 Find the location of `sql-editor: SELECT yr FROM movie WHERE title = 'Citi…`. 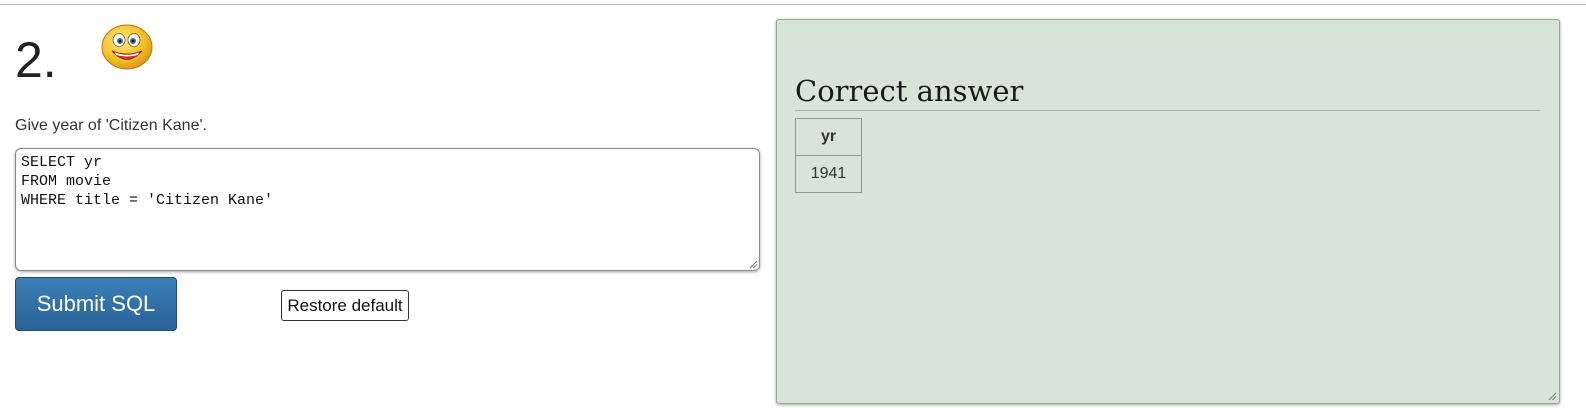

sql-editor: SELECT yr FROM movie WHERE title = 'Citi… is located at coordinates (387, 209).